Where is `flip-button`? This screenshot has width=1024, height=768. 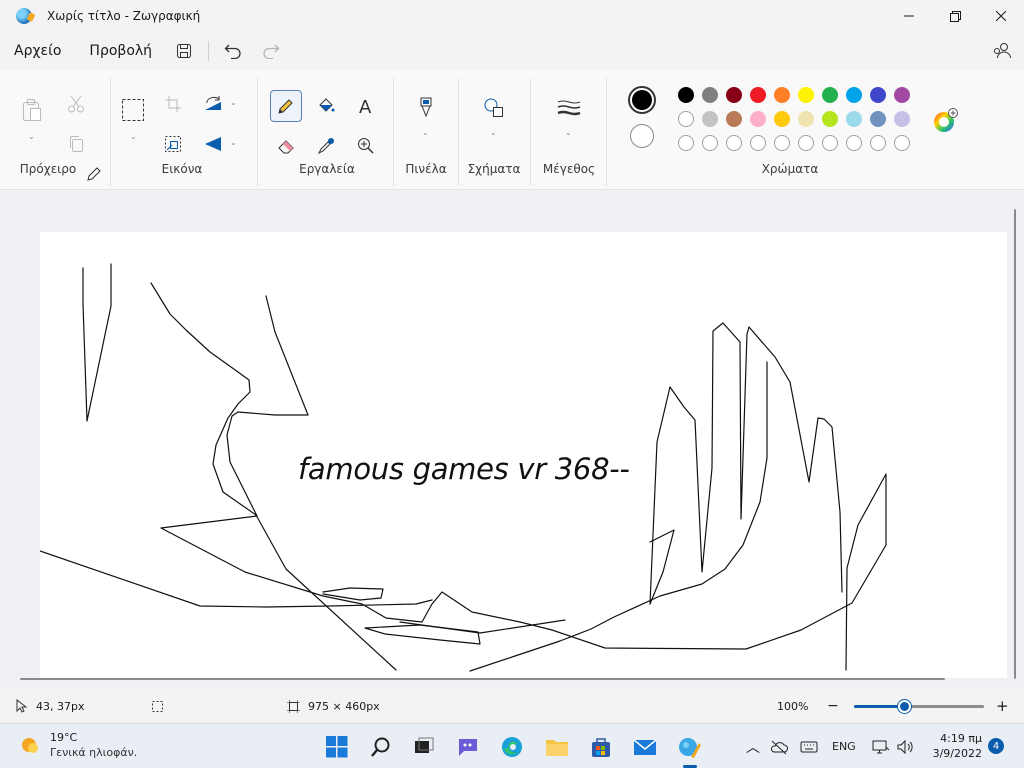
flip-button is located at coordinates (213, 144).